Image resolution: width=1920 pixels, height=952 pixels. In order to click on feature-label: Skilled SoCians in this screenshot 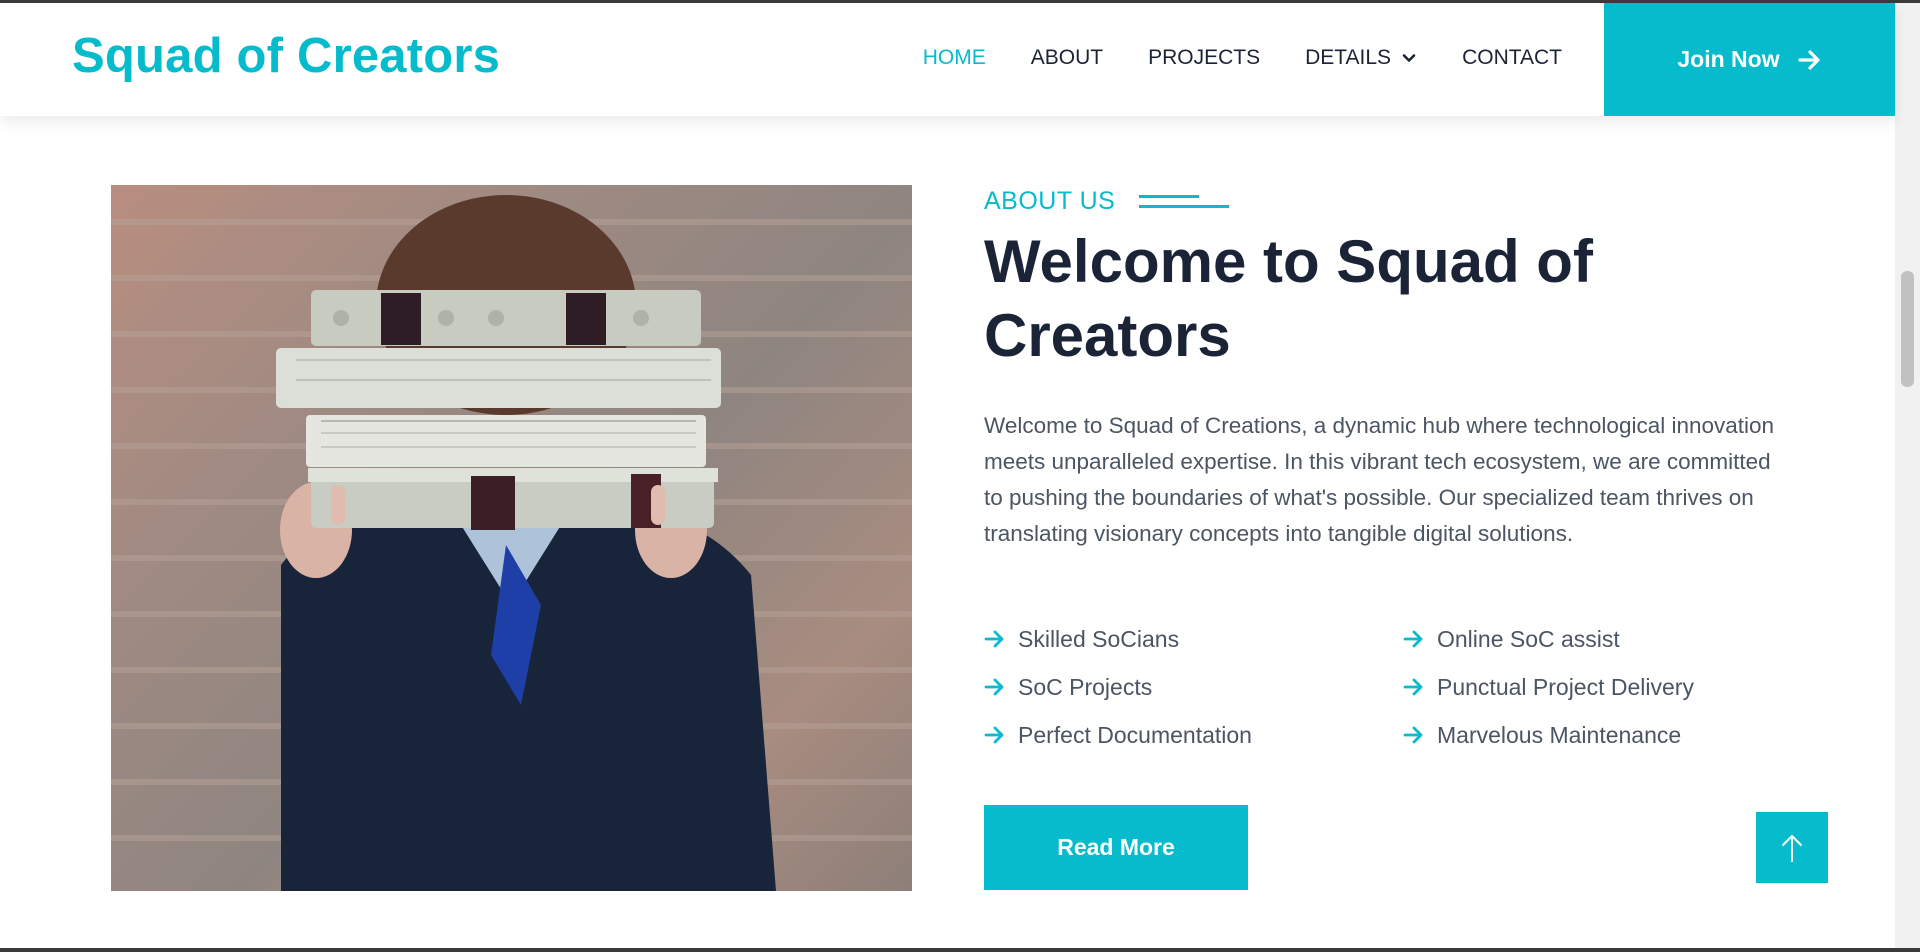, I will do `click(1099, 638)`.